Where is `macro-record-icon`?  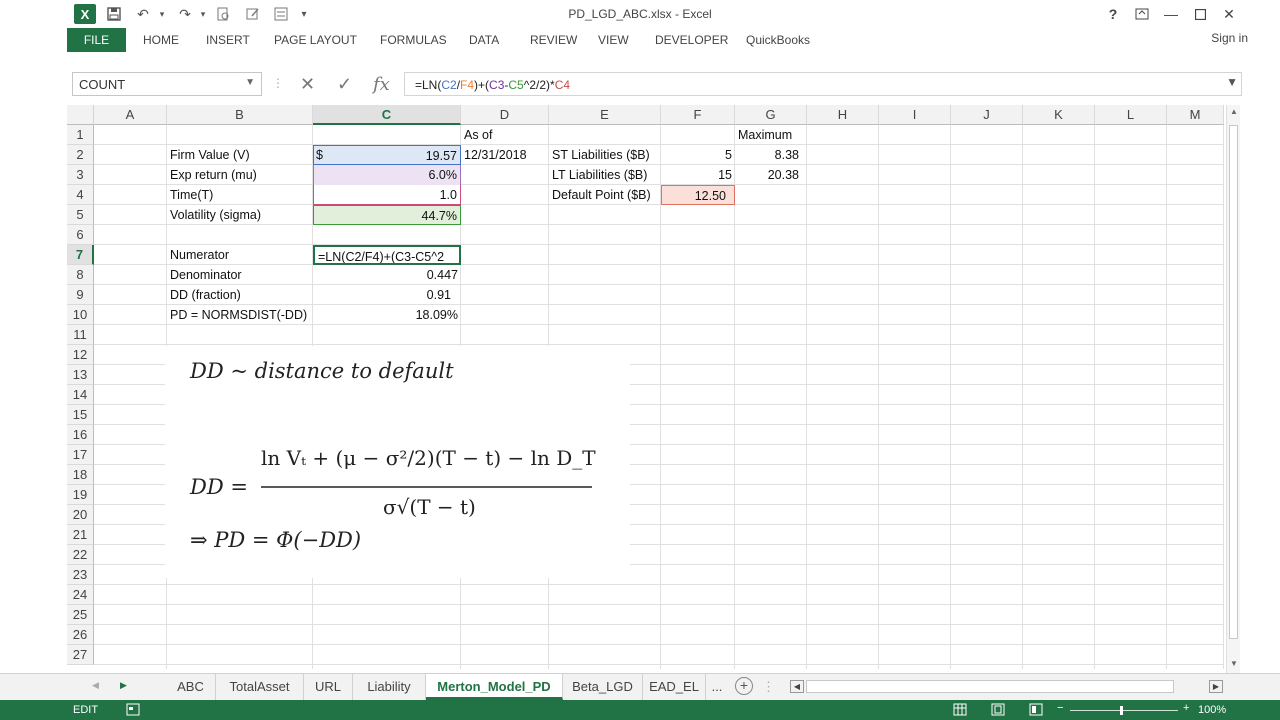 macro-record-icon is located at coordinates (133, 711).